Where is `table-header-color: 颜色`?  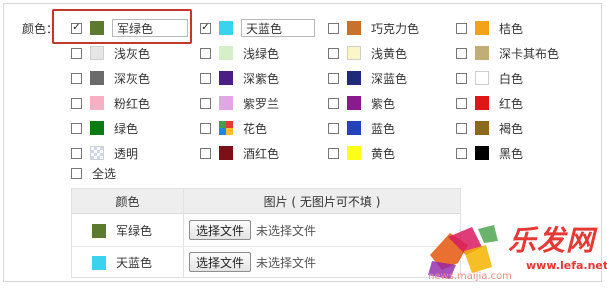
table-header-color: 颜色 is located at coordinates (127, 201).